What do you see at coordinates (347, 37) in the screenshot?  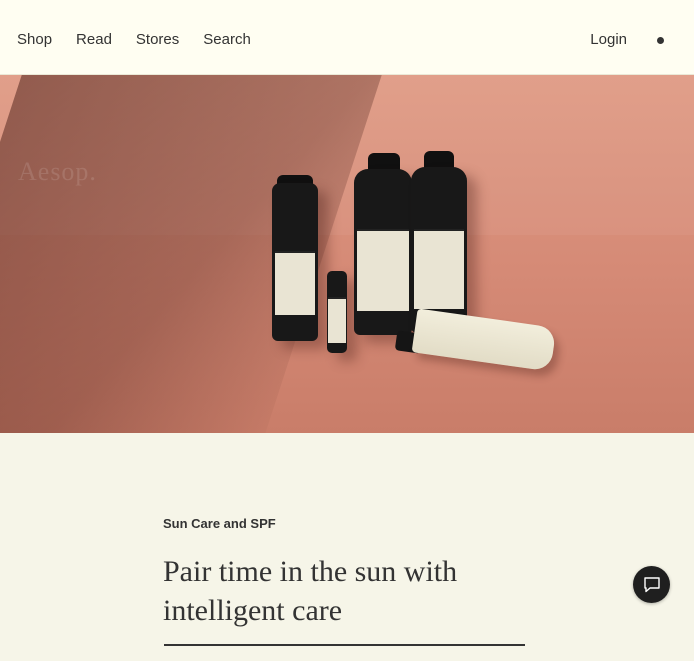 I see `site-header: Shop Read Stores Search Login` at bounding box center [347, 37].